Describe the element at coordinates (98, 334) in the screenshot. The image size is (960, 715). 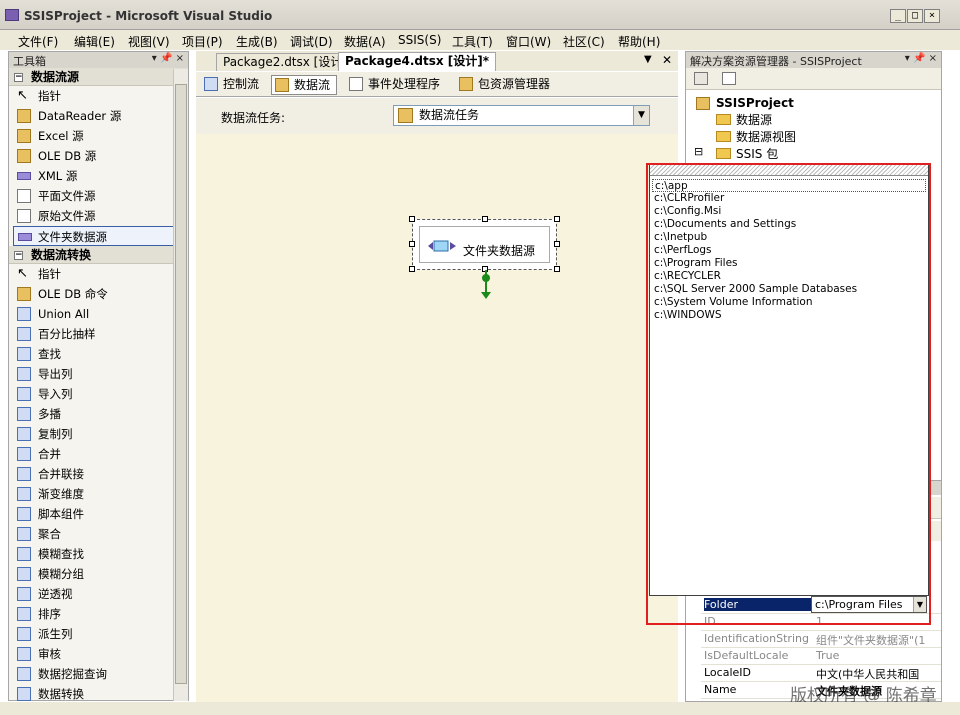
I see `tool-percentage-sampling: 百分比抽样` at that location.